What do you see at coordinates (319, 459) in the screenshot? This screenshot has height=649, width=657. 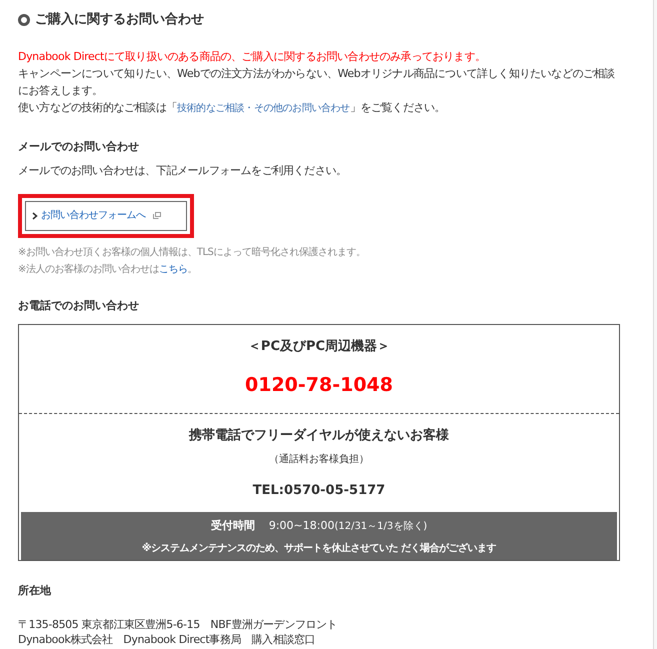 I see `charge-note: （通話料お客様負担）` at bounding box center [319, 459].